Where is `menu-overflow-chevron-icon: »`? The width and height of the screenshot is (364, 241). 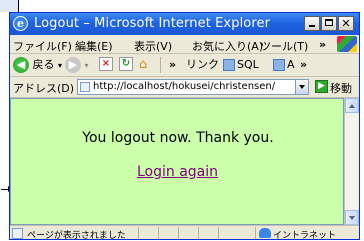
menu-overflow-chevron-icon: » is located at coordinates (322, 44).